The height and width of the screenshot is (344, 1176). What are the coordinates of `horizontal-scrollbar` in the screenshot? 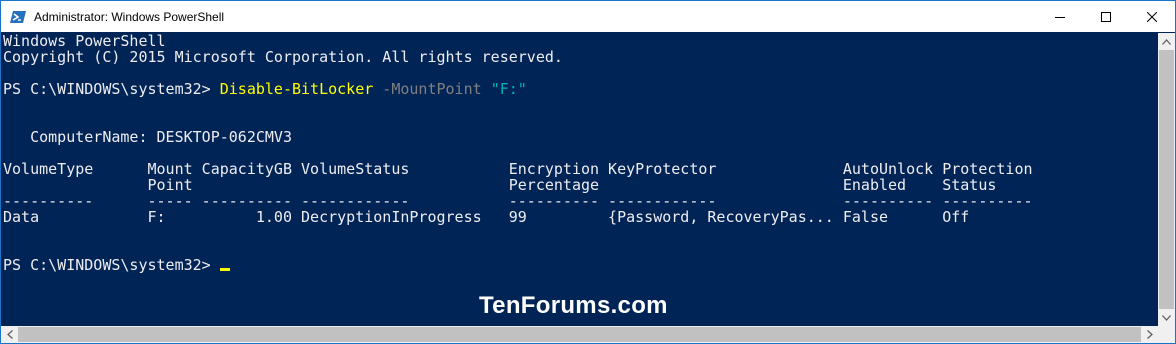 It's located at (579, 334).